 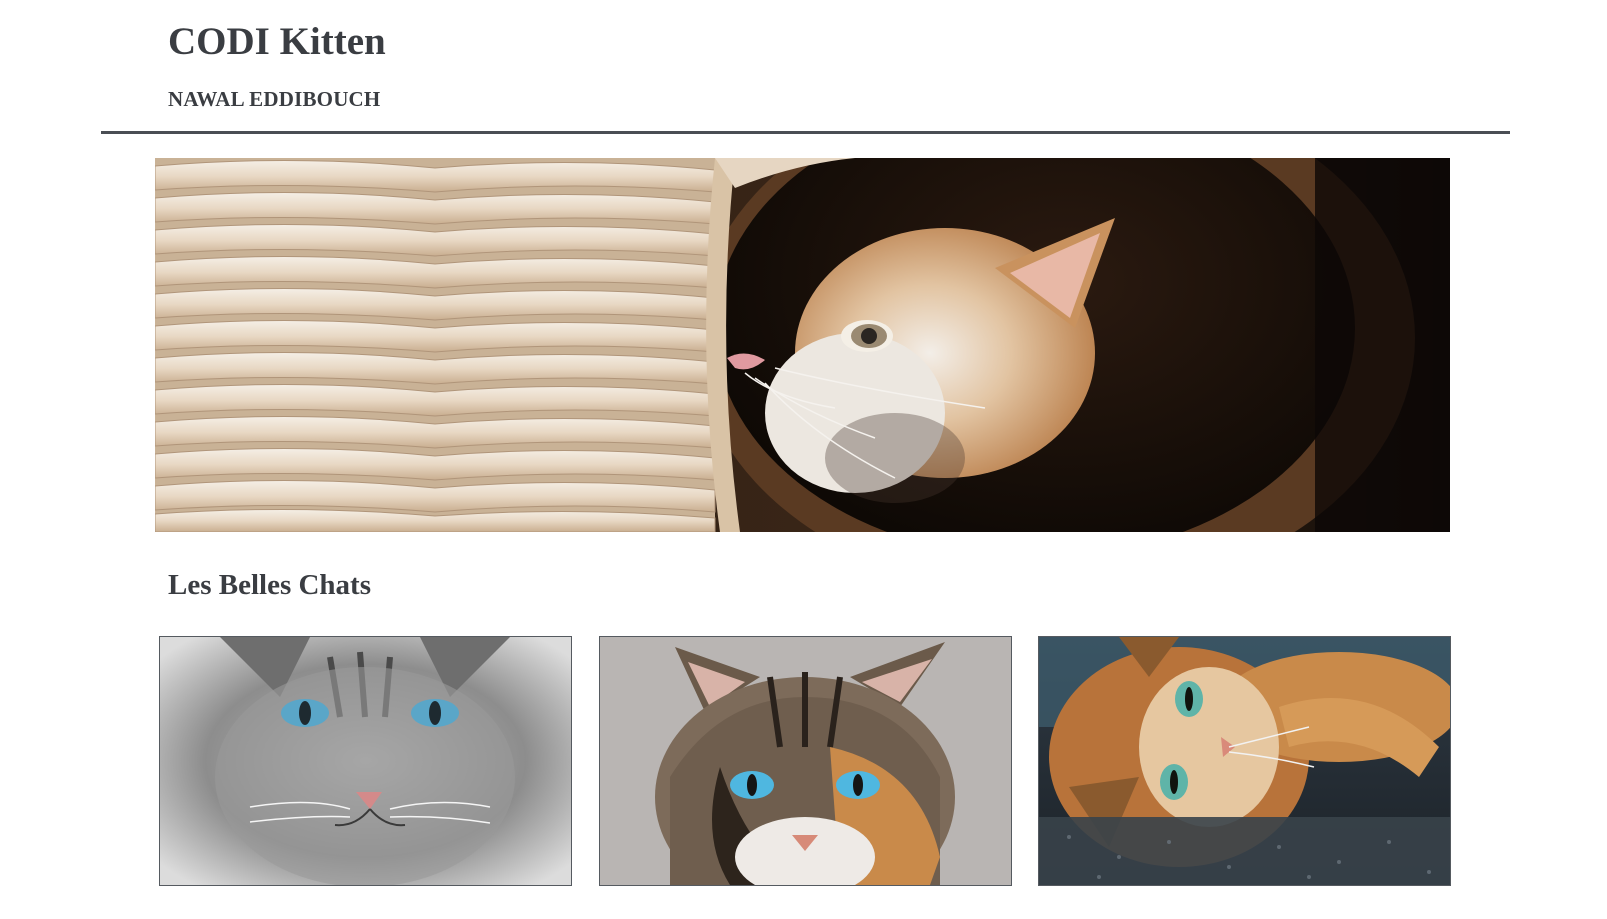 I want to click on header-divider, so click(x=805, y=132).